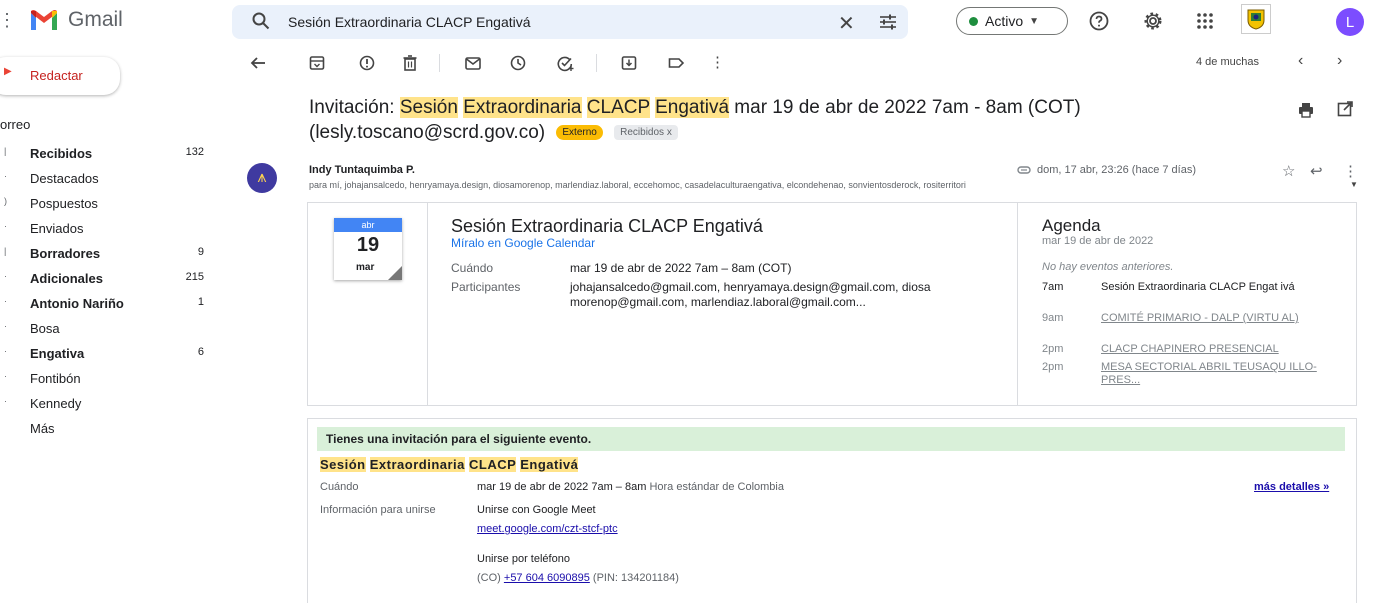  Describe the element at coordinates (547, 578) in the screenshot. I see `phone-number-link: +57 604 6090895` at that location.